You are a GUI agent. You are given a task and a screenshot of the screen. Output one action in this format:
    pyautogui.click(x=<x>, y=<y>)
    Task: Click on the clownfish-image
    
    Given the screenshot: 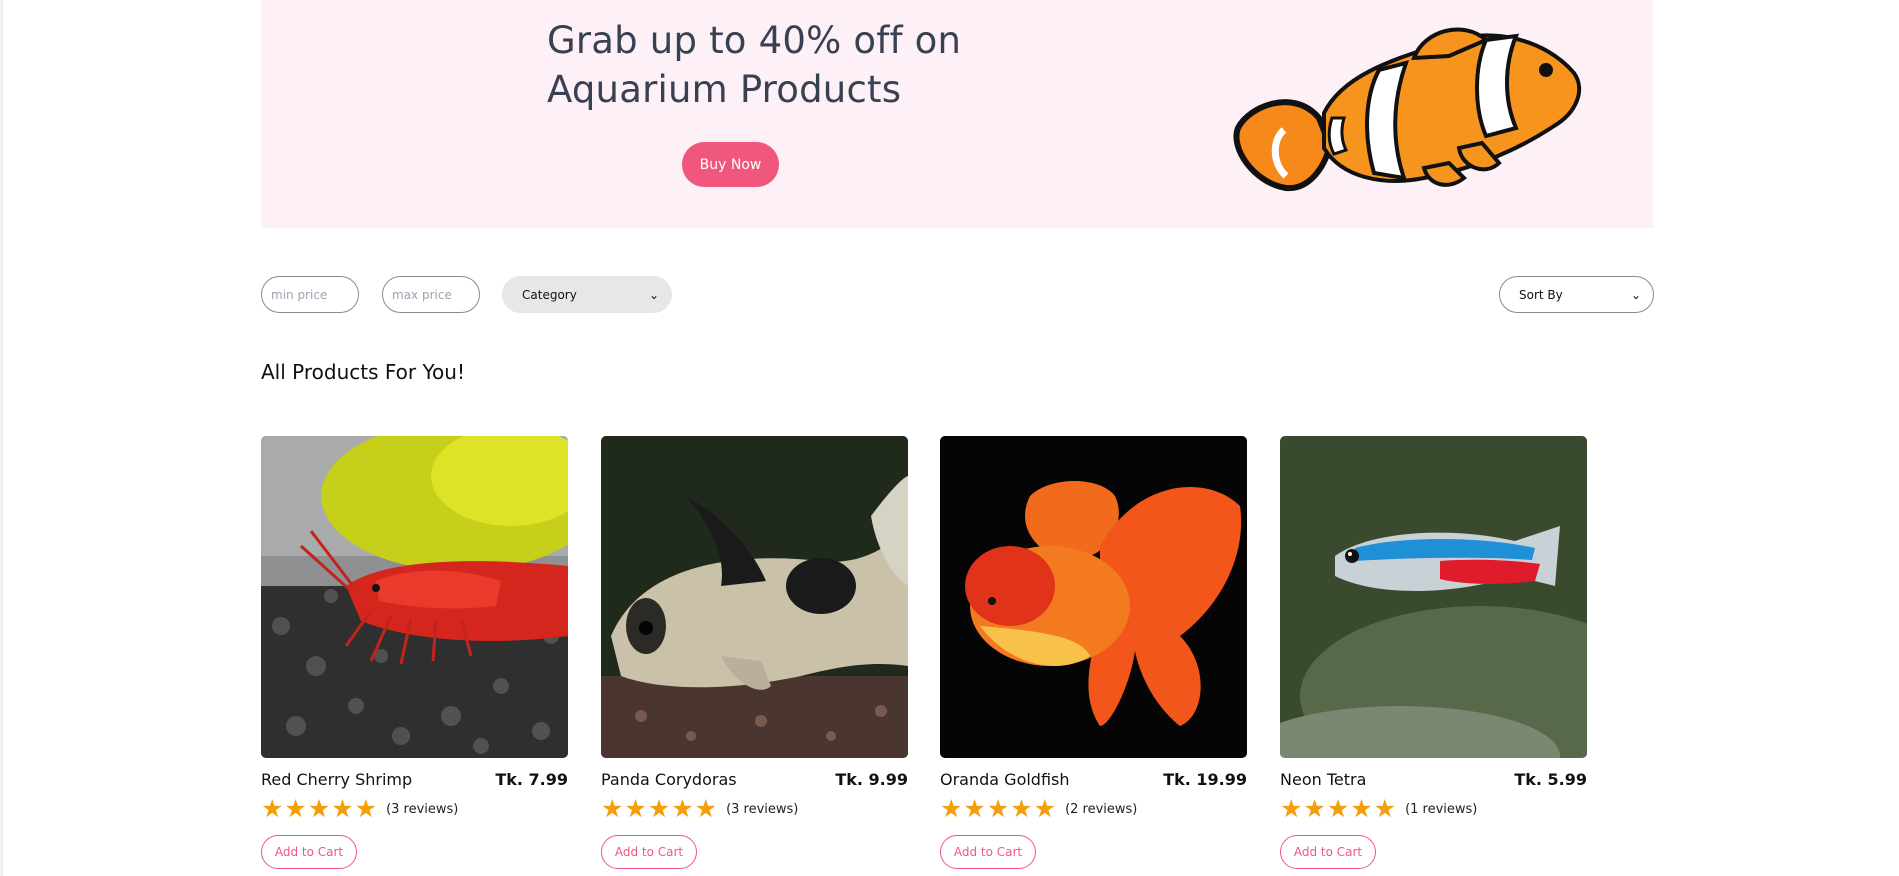 What is the action you would take?
    pyautogui.click(x=1407, y=109)
    